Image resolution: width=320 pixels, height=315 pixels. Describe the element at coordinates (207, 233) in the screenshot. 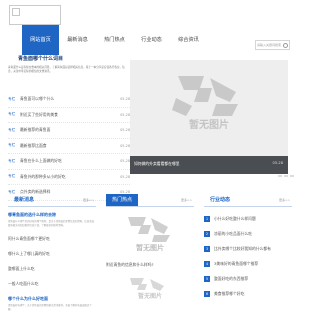

I see `rank-number: 2` at that location.